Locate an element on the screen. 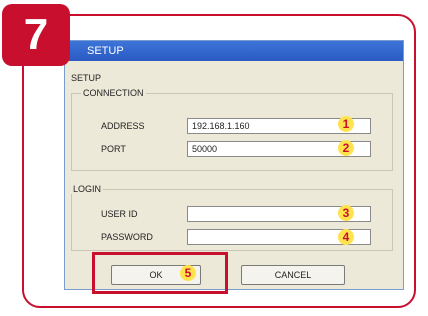 Image resolution: width=428 pixels, height=316 pixels. address-label: ADDRESS is located at coordinates (123, 126).